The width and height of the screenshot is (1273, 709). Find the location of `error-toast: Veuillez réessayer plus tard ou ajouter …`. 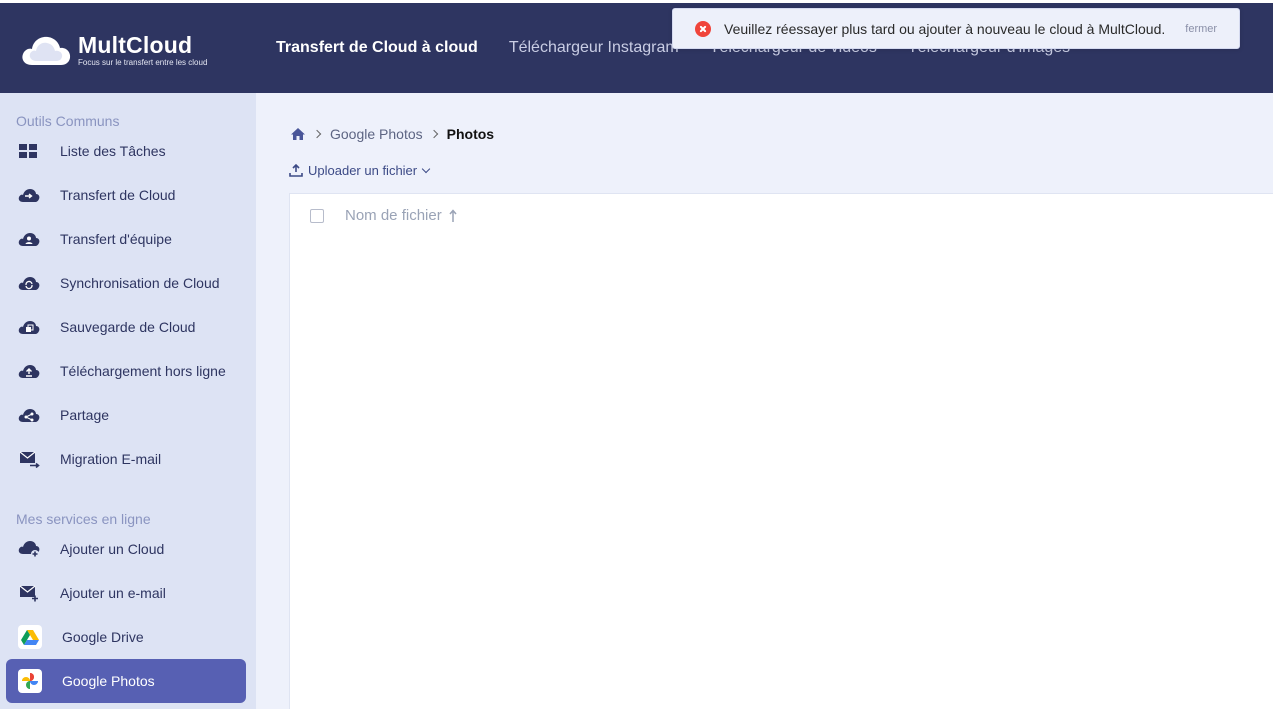

error-toast: Veuillez réessayer plus tard ou ajouter … is located at coordinates (956, 28).